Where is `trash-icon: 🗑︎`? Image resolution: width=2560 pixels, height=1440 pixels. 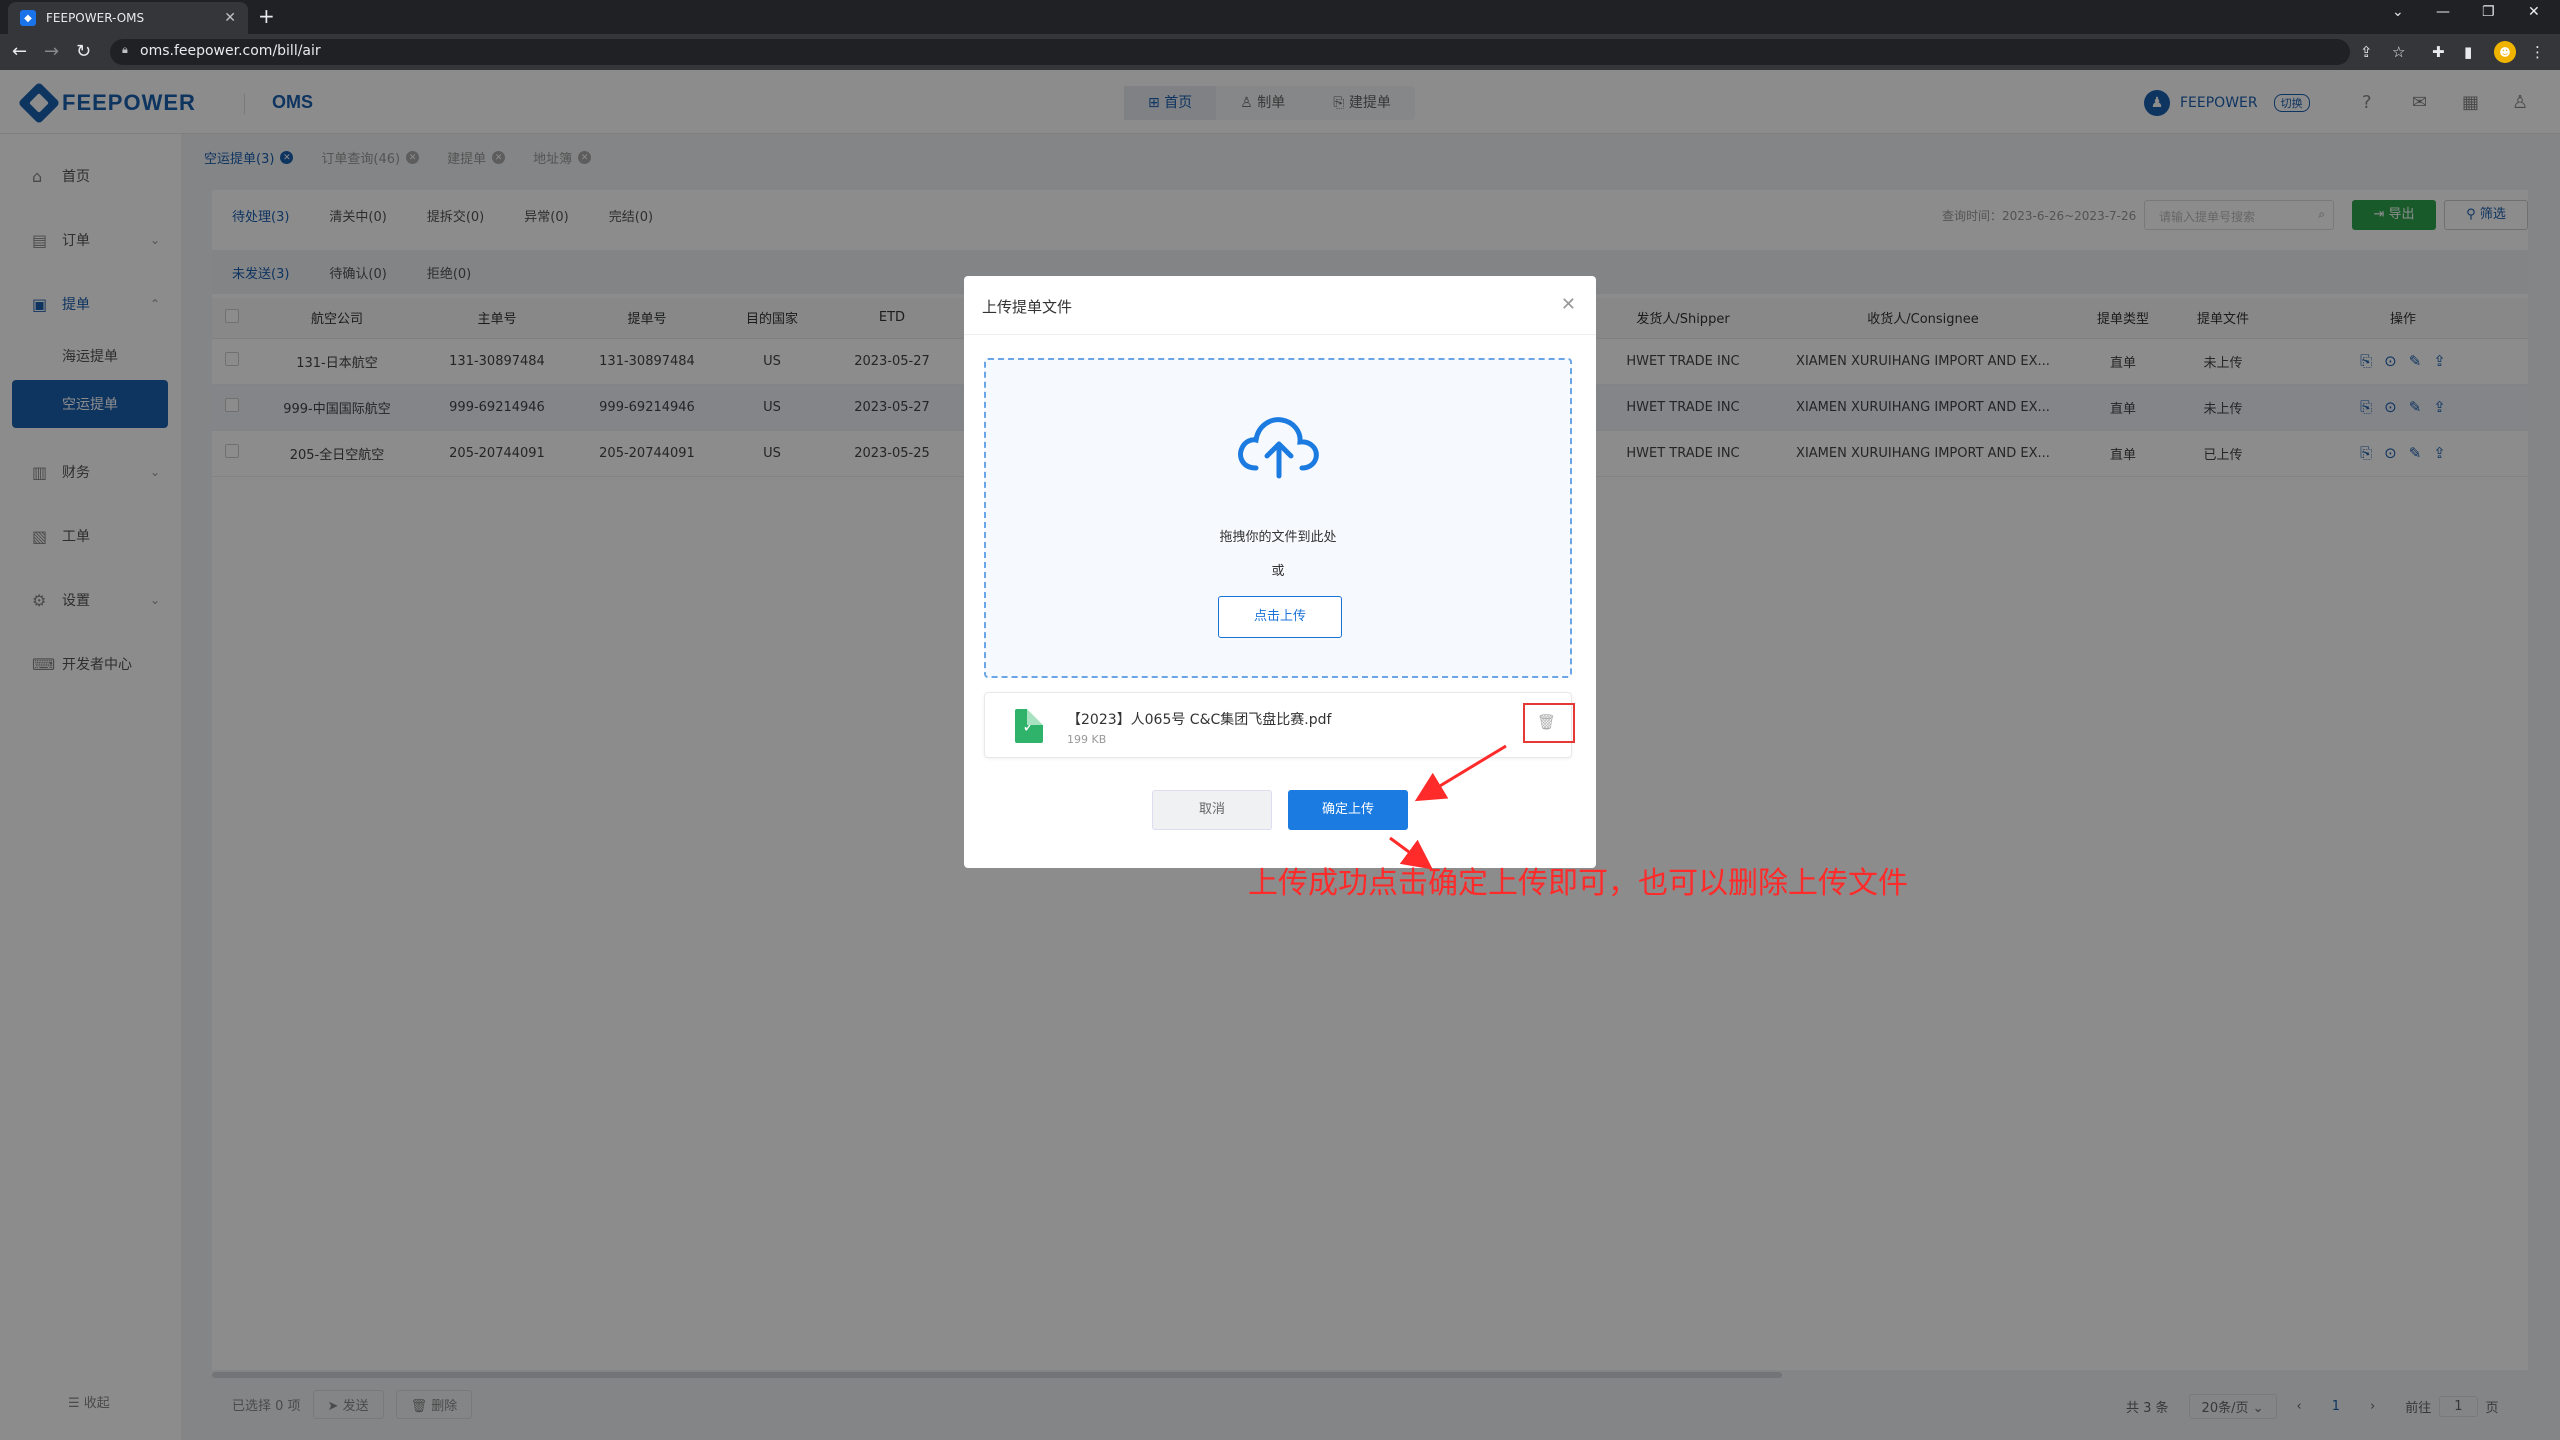 trash-icon: 🗑︎ is located at coordinates (1546, 722).